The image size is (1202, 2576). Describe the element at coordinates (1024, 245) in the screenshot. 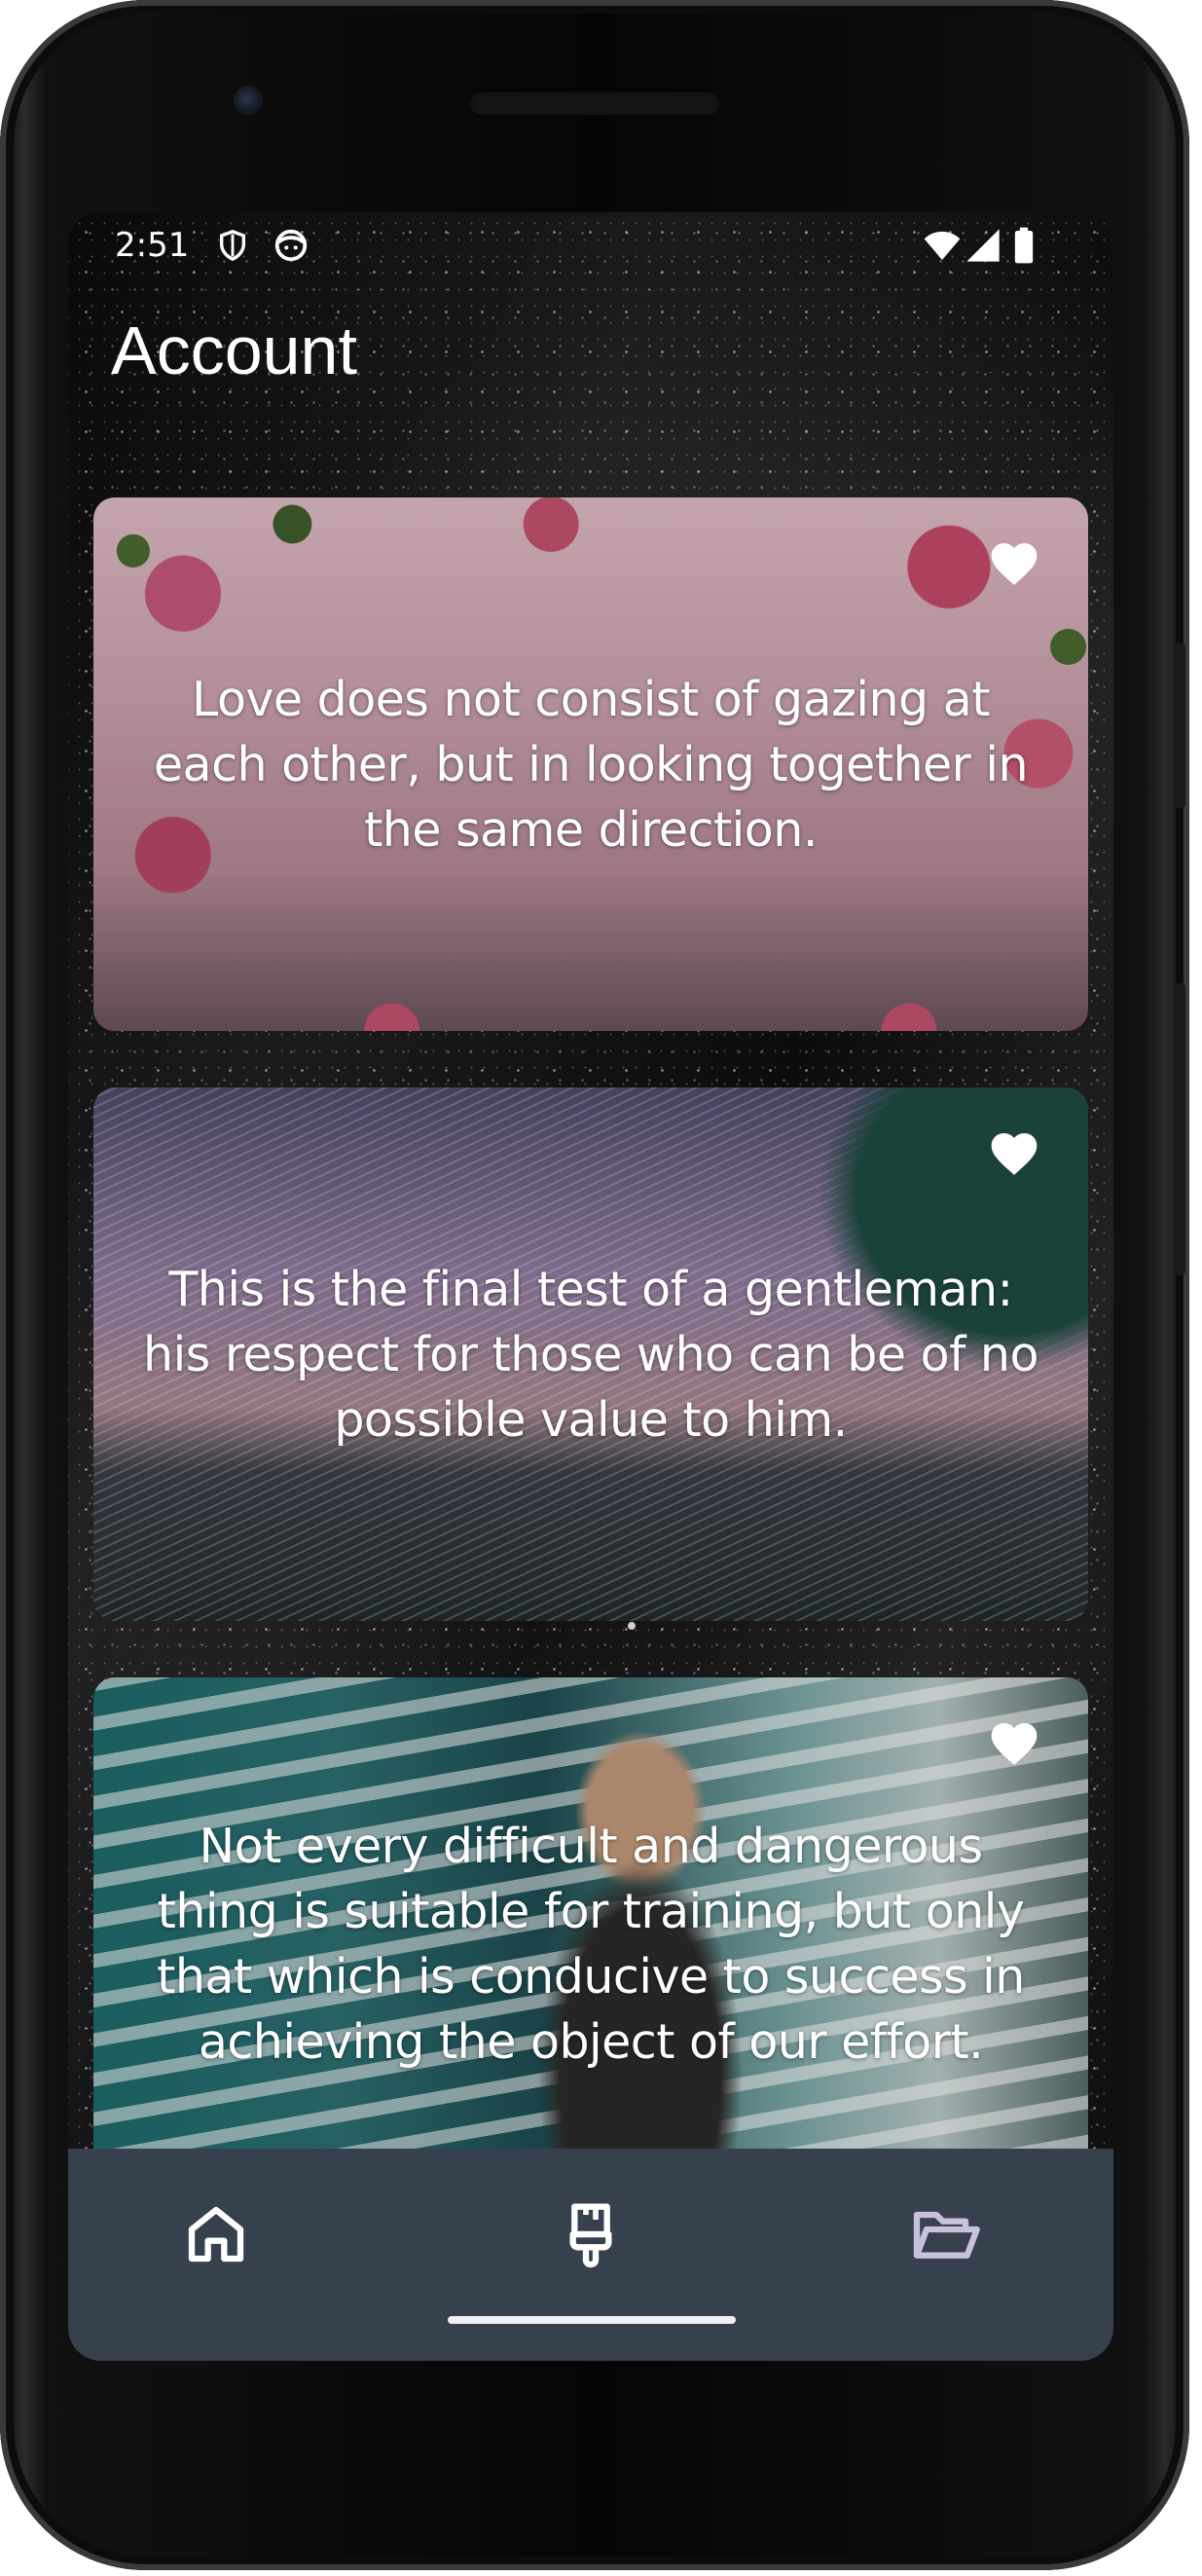

I see `battery-icon` at that location.